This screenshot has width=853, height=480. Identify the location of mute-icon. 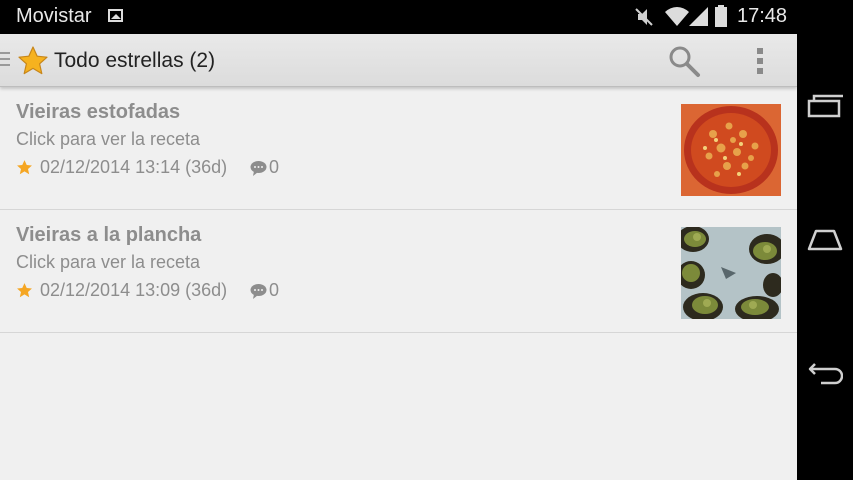
(644, 17).